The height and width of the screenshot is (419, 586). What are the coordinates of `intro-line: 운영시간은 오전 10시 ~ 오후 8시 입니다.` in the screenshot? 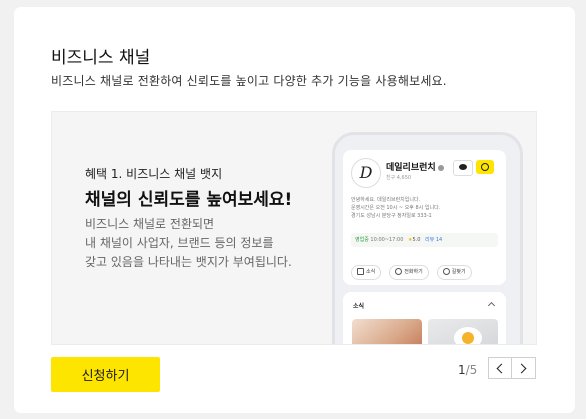 It's located at (396, 208).